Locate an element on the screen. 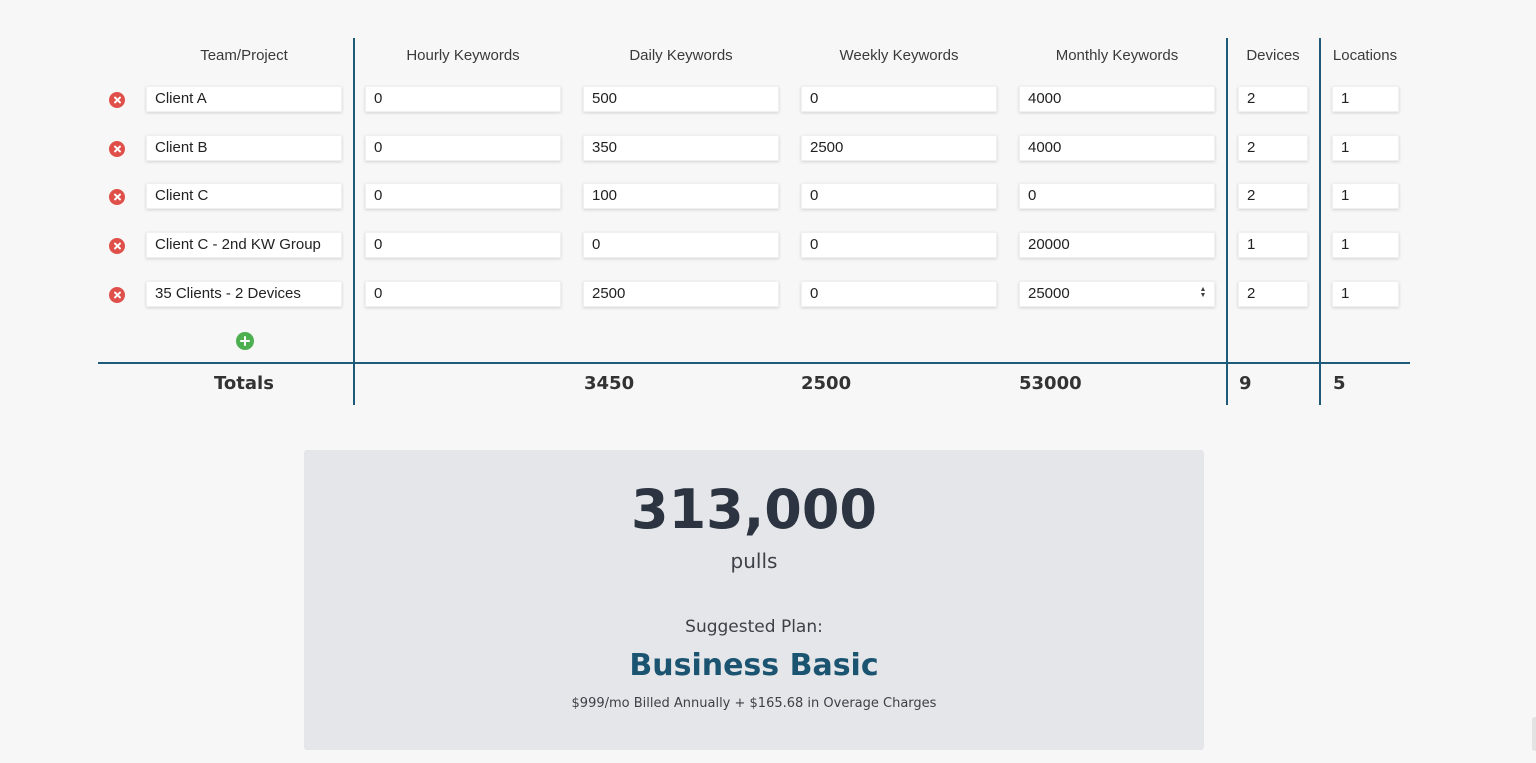 The height and width of the screenshot is (763, 1536). page-edge-handle is located at coordinates (1534, 734).